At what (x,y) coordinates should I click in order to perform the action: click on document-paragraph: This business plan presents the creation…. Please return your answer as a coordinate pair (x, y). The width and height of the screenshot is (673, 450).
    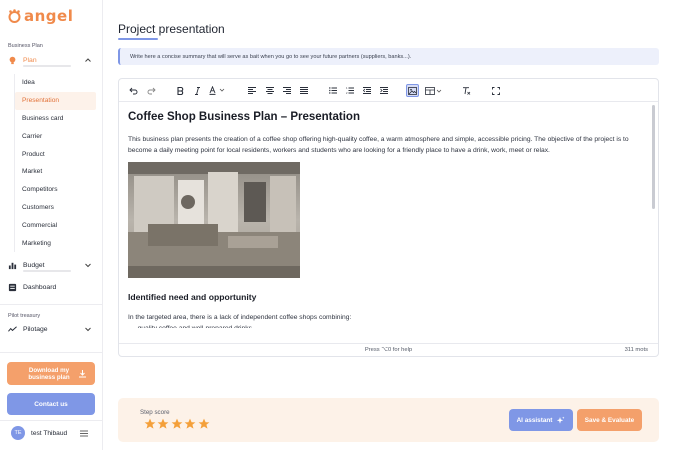
    Looking at the image, I should click on (378, 145).